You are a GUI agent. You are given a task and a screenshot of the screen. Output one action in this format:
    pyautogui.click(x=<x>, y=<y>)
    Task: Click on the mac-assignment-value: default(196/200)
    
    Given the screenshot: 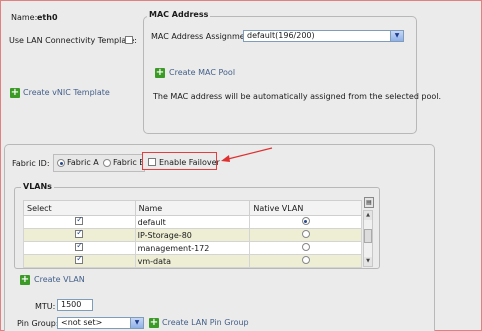 What is the action you would take?
    pyautogui.click(x=281, y=35)
    